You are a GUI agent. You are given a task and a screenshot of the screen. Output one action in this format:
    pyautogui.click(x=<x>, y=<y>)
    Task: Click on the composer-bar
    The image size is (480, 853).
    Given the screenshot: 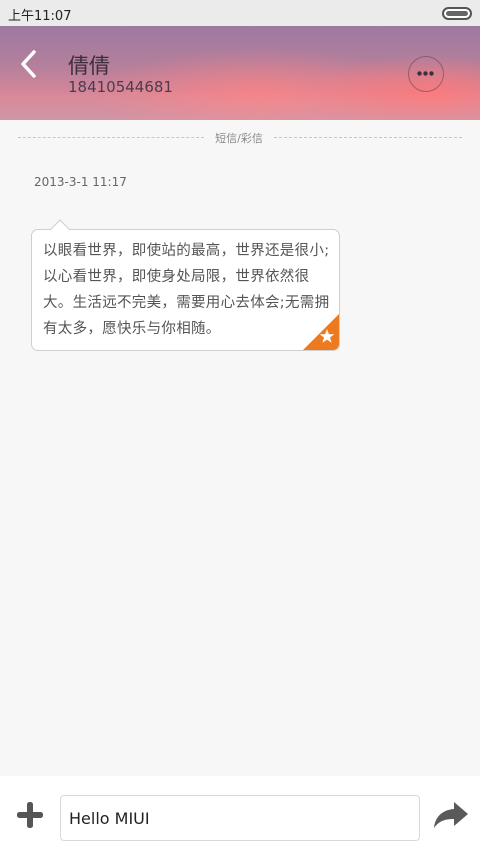 What is the action you would take?
    pyautogui.click(x=240, y=814)
    